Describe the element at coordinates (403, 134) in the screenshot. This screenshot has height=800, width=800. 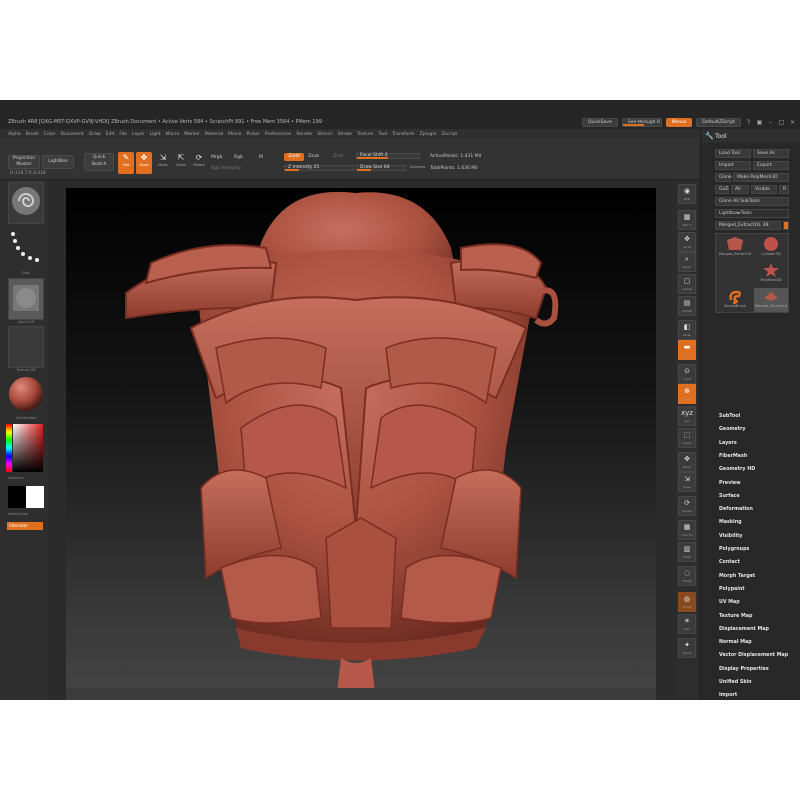
I see `menu-item-transform: Transform` at that location.